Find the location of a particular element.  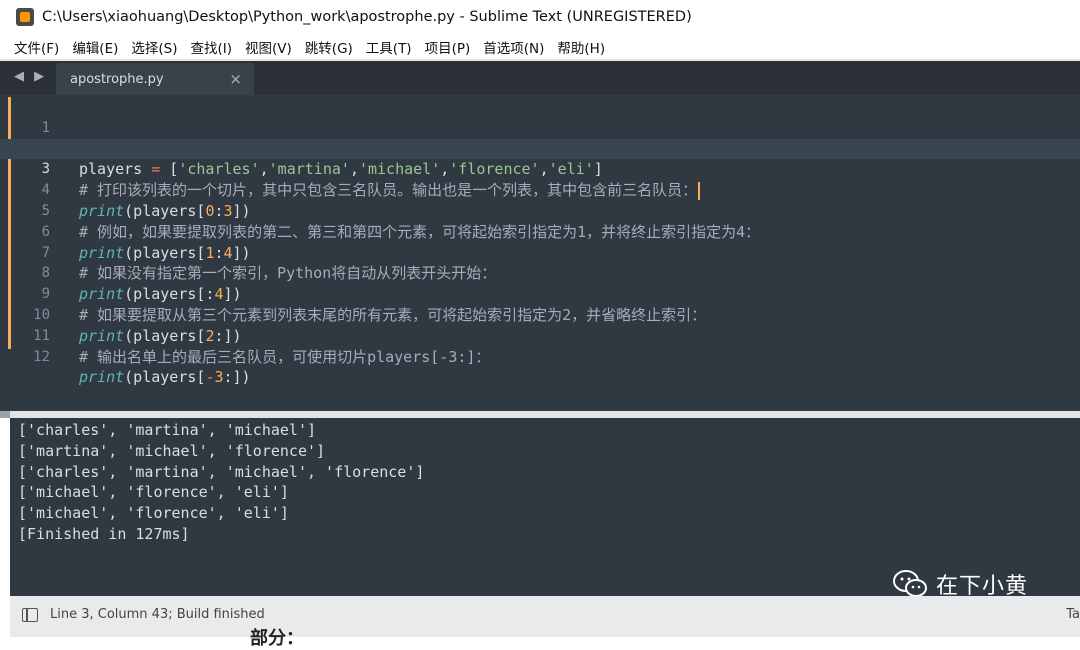

tab-apostrophe-py: apostrophe.py × is located at coordinates (155, 80).